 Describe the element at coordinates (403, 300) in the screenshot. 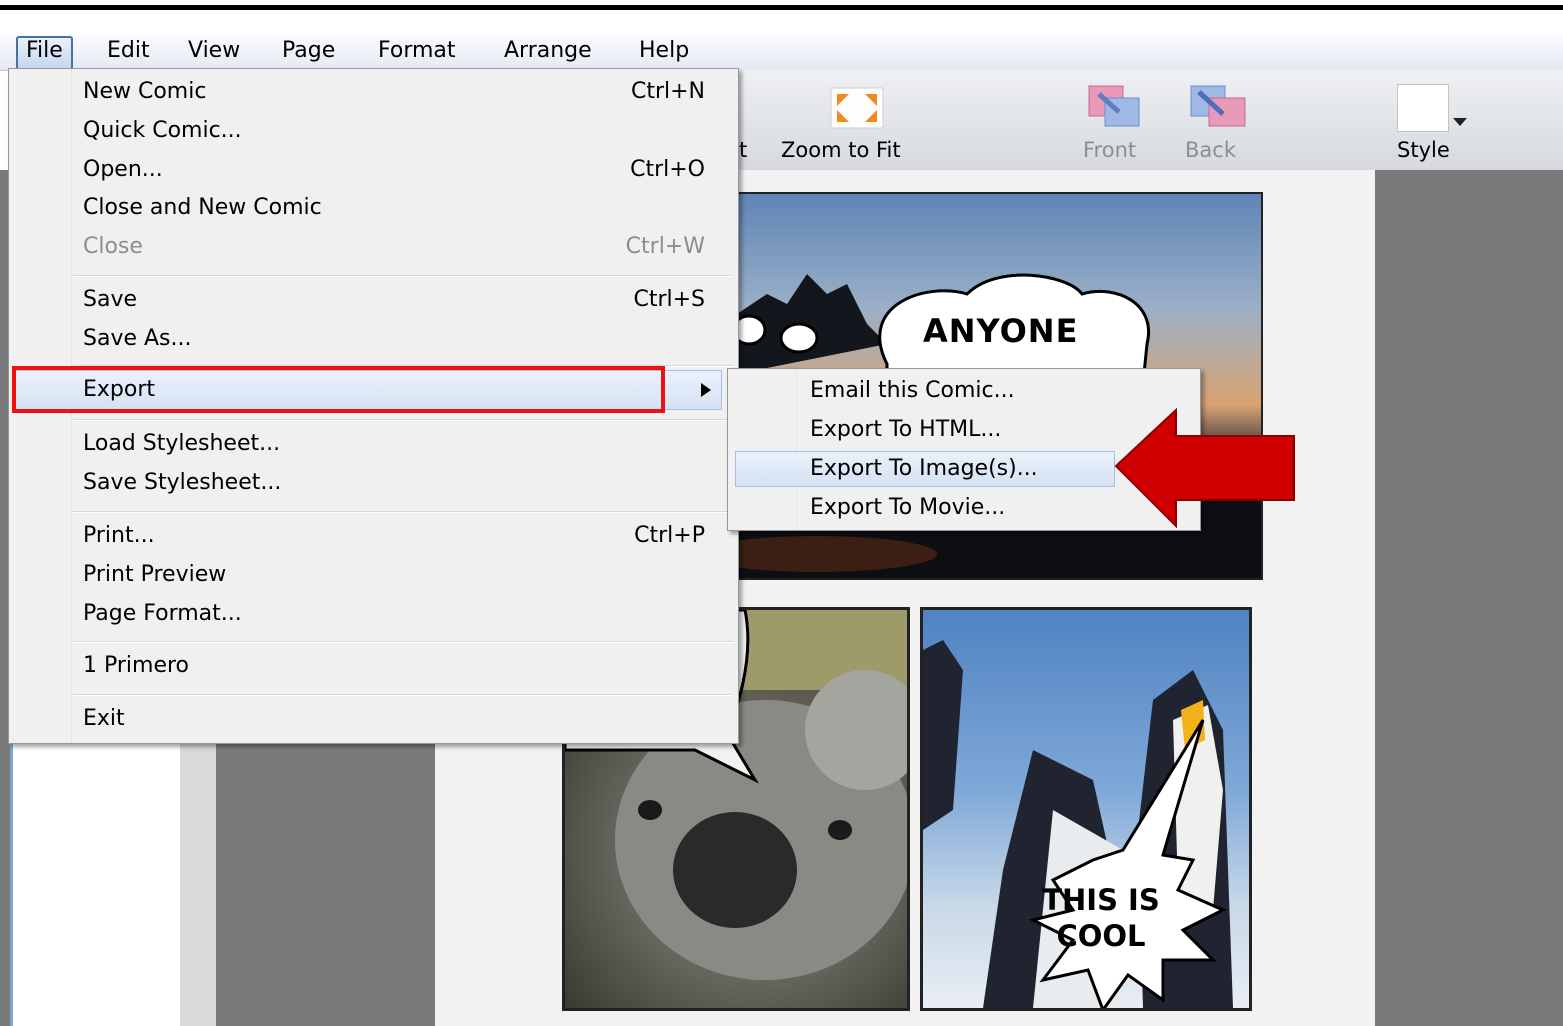

I see `menu-item-save: Save Ctrl+S` at that location.